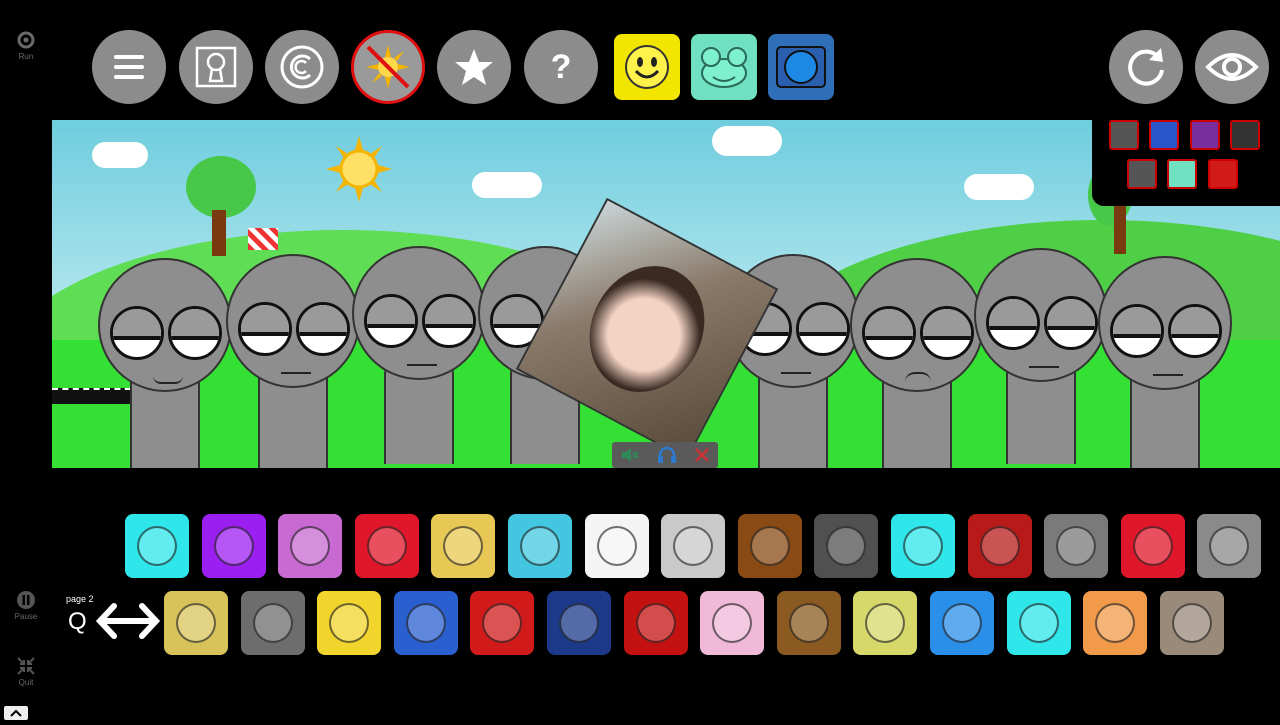 This screenshot has height=725, width=1280. I want to click on palette-slot-yellow-smile, so click(196, 623).